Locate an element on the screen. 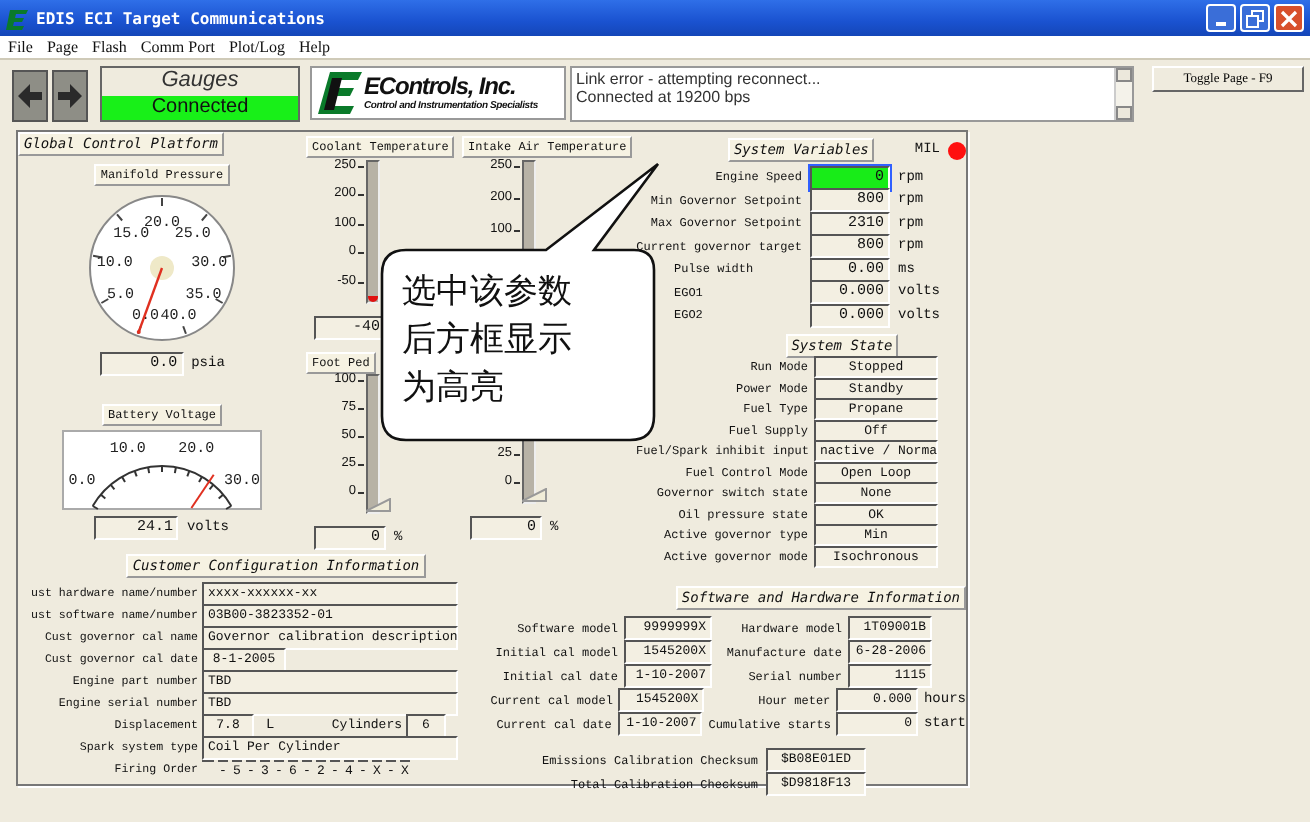 The image size is (1310, 822). right-arrow-icon is located at coordinates (70, 96).